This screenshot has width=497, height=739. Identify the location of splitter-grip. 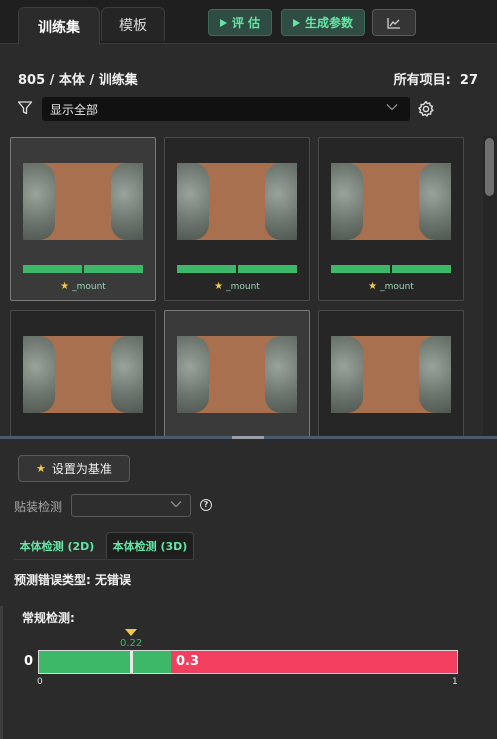
(248, 437).